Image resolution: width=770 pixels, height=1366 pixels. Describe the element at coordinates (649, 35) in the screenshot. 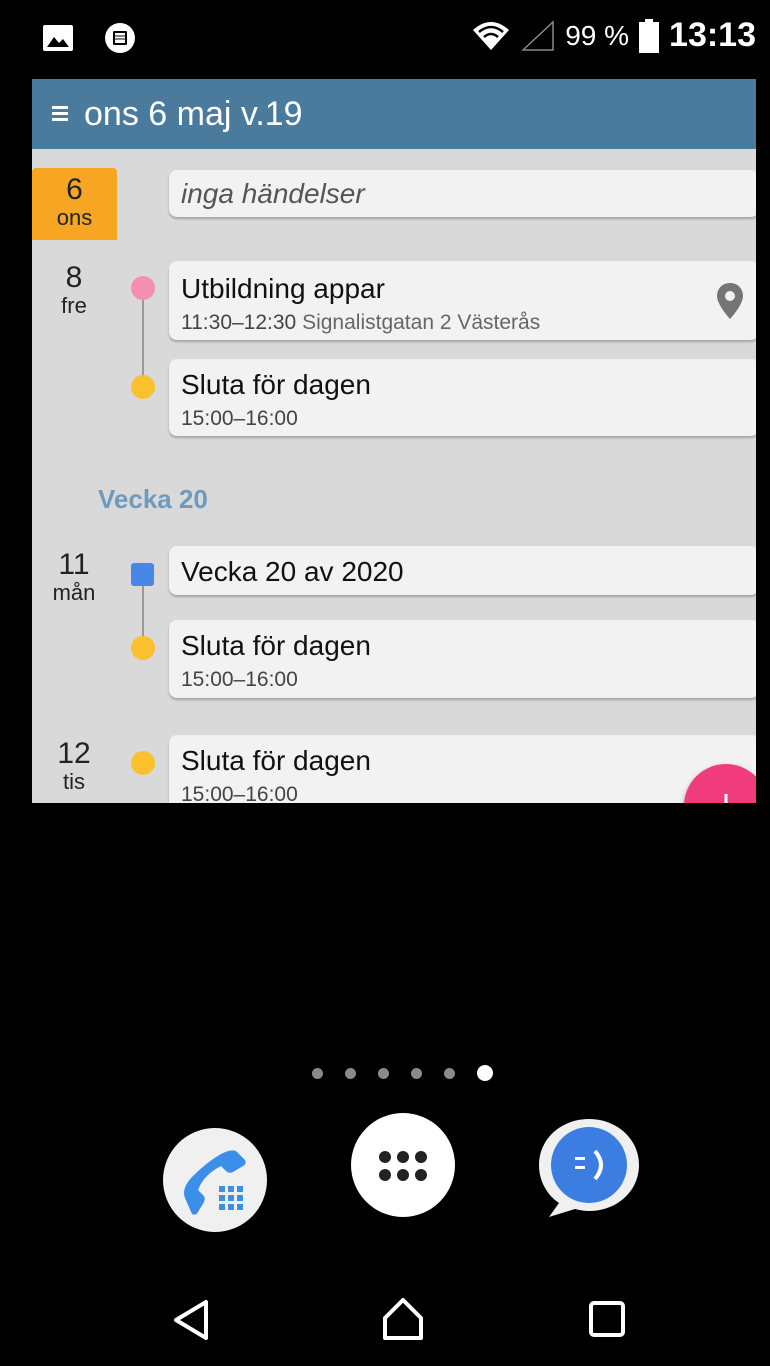

I see `battery-icon` at that location.